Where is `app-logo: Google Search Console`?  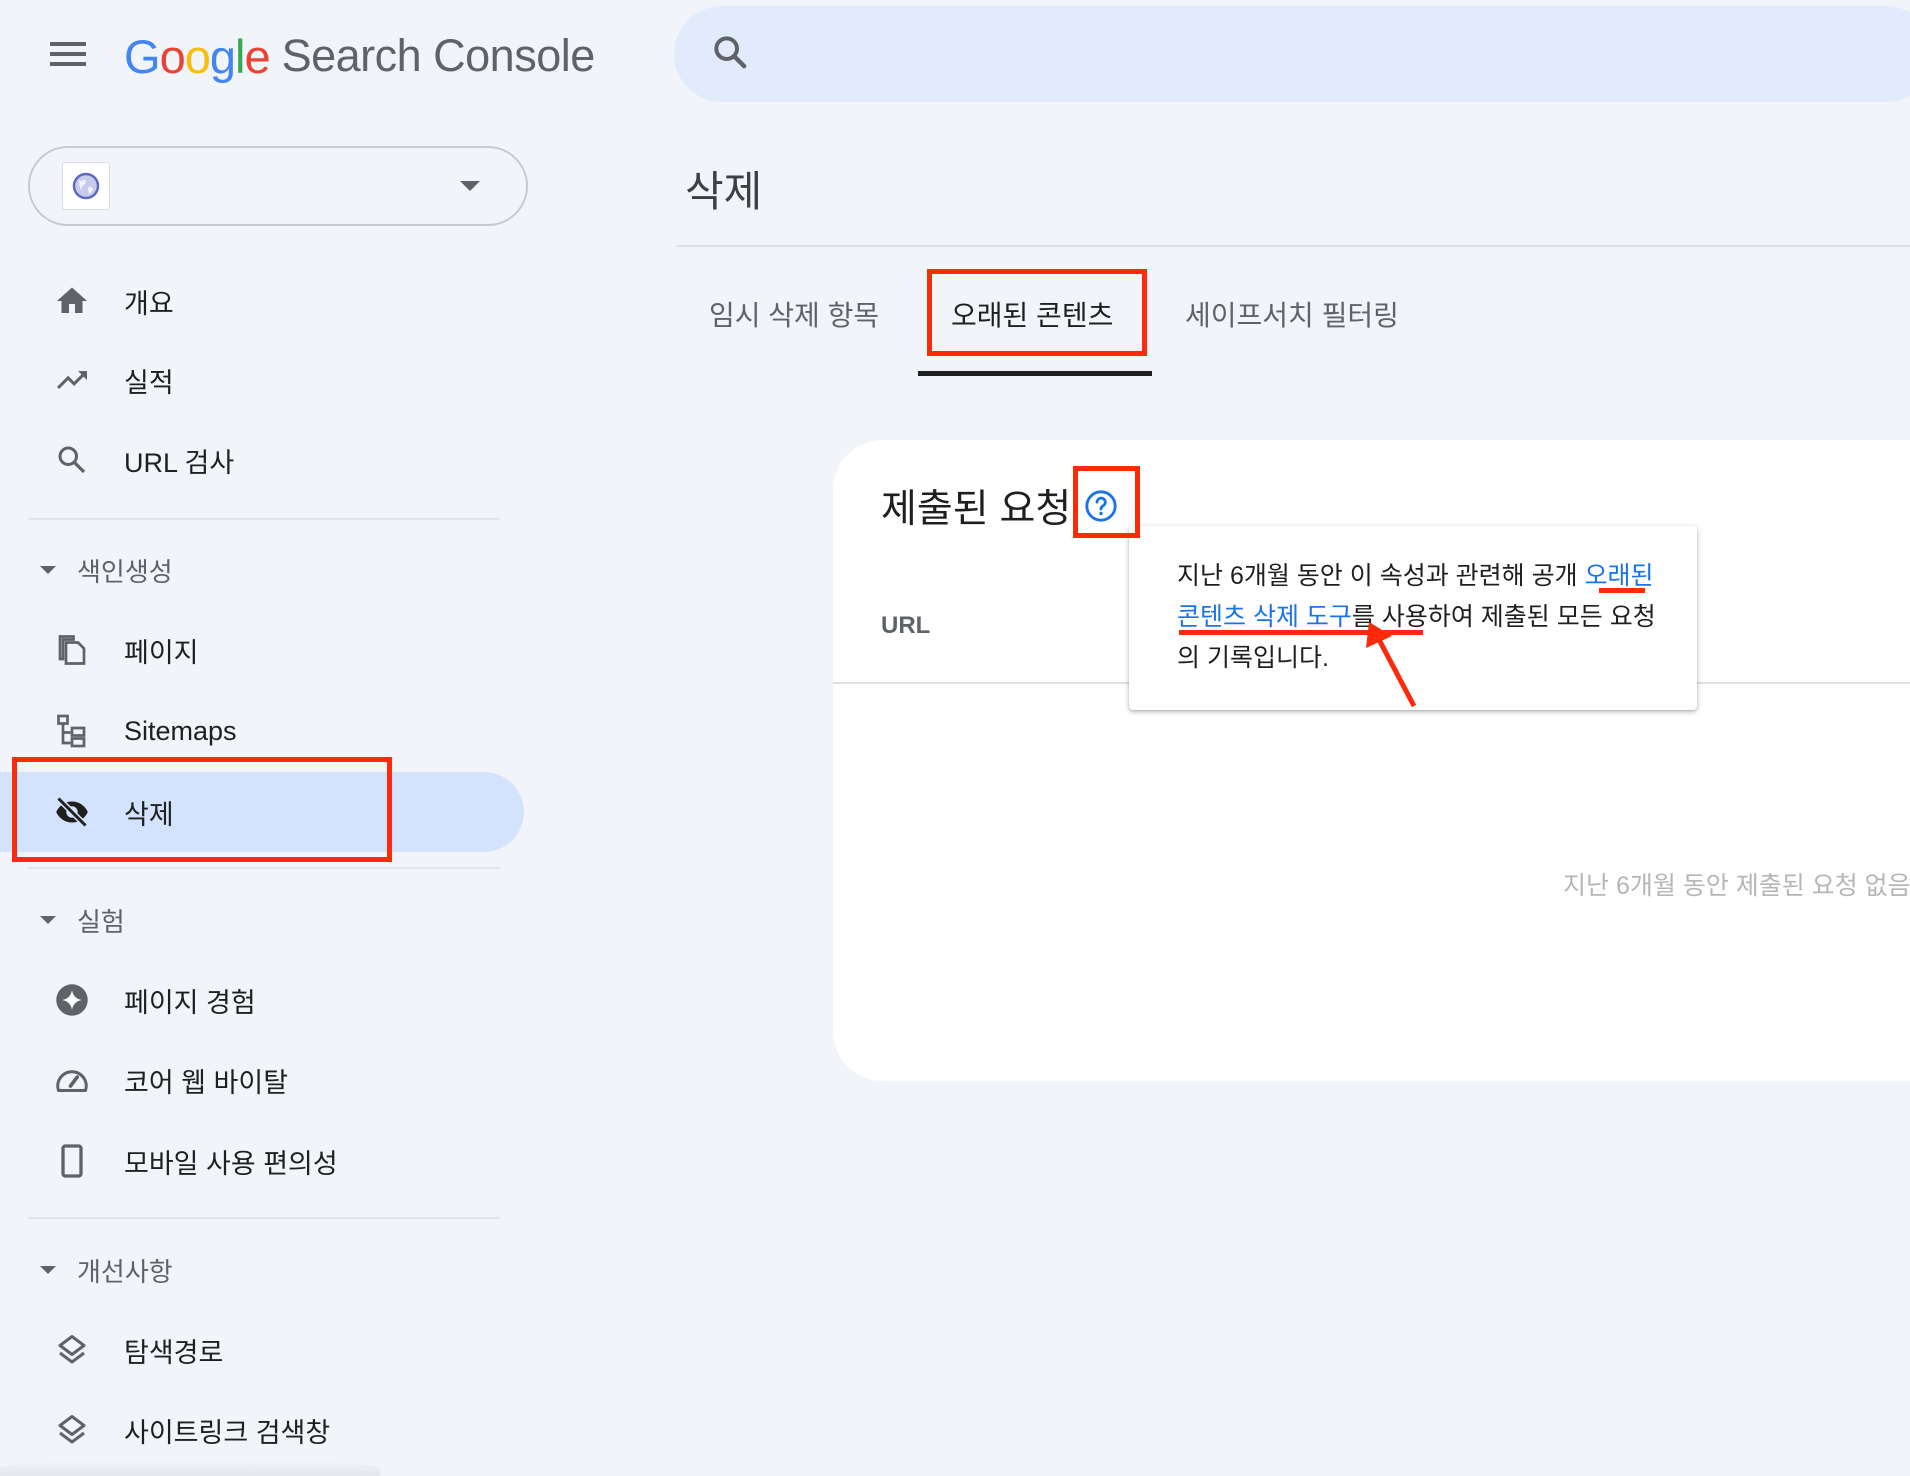
app-logo: Google Search Console is located at coordinates (359, 56).